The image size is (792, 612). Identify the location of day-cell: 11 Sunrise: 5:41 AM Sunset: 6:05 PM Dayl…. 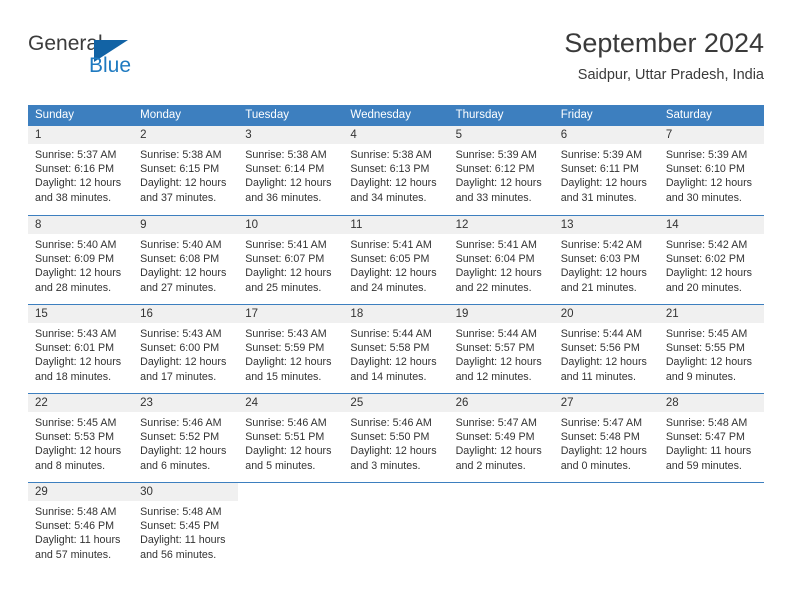
(396, 260).